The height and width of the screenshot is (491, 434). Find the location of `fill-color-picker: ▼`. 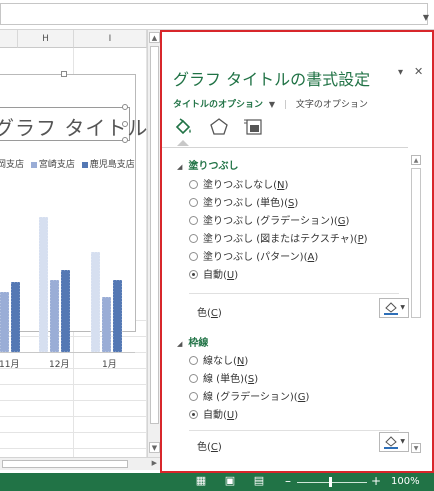

fill-color-picker: ▼ is located at coordinates (394, 308).